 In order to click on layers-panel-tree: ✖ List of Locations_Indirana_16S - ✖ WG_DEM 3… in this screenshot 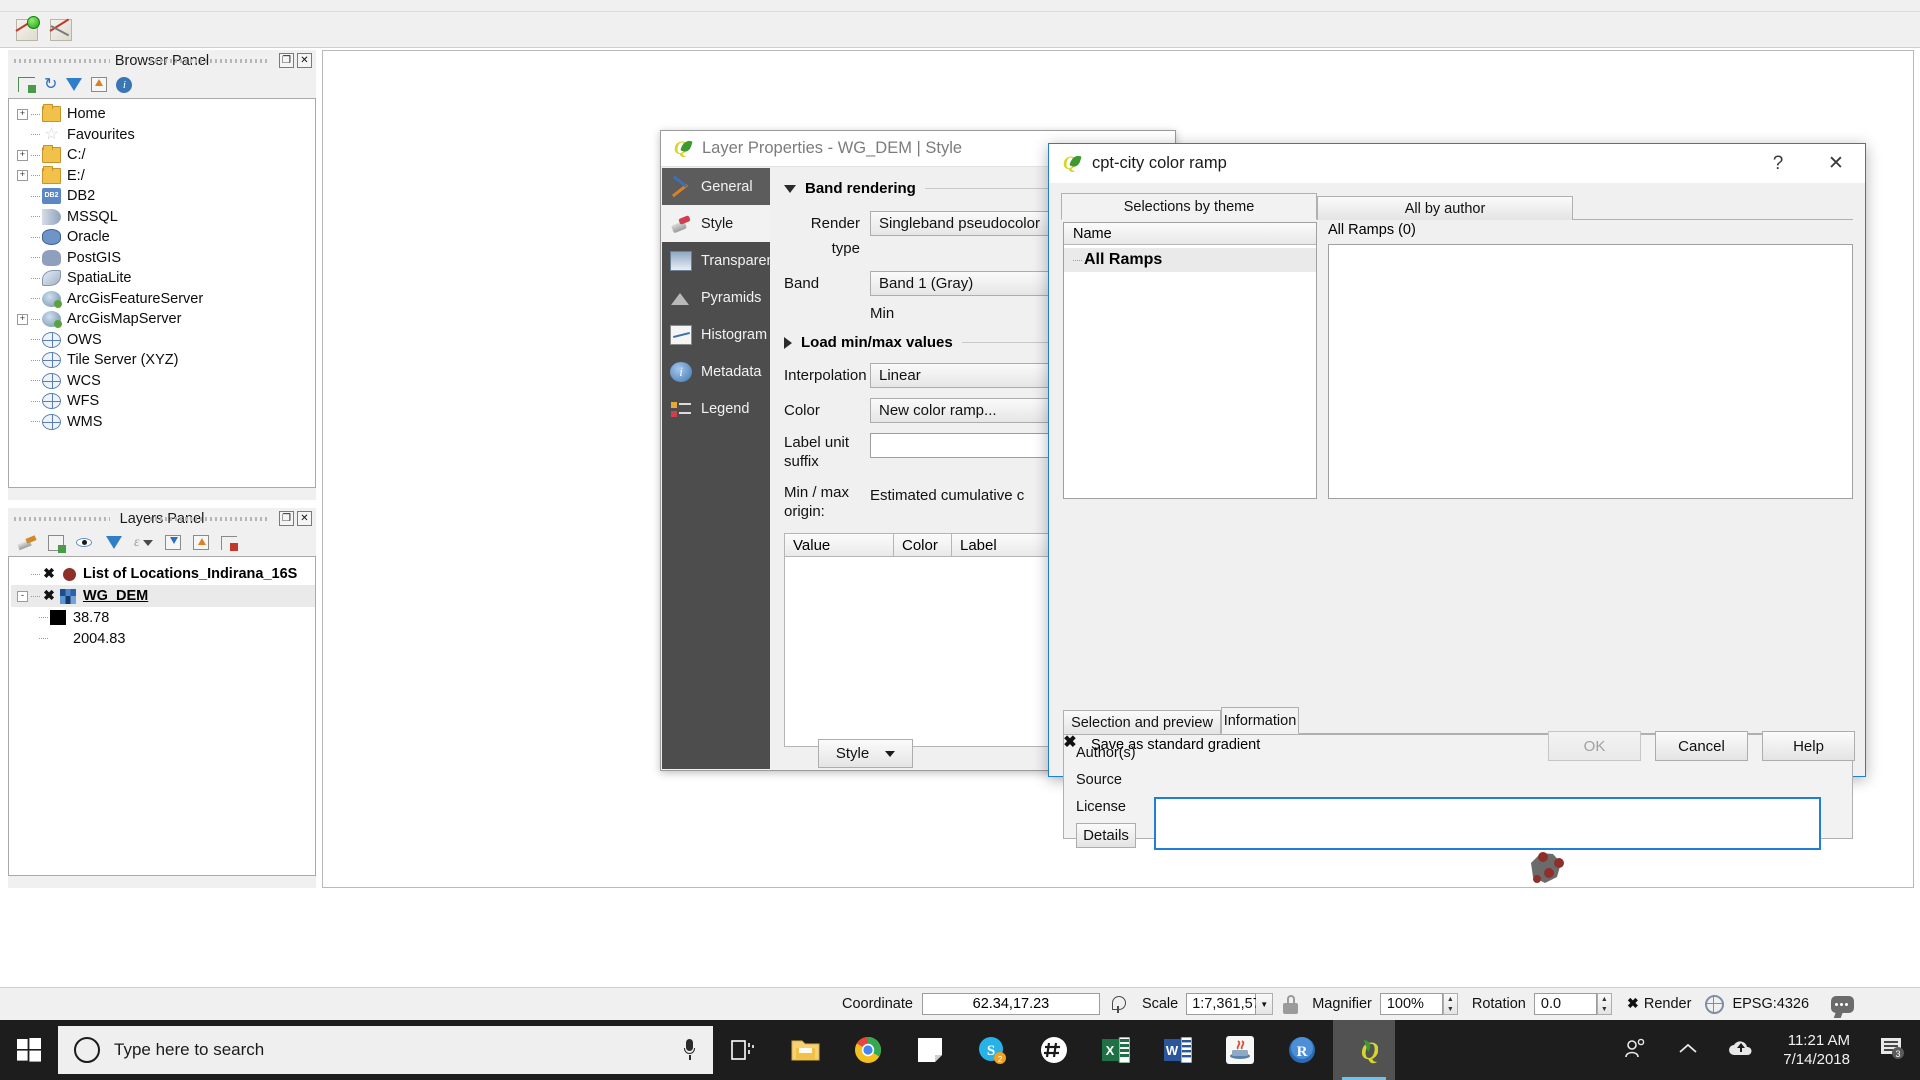, I will do `click(162, 716)`.